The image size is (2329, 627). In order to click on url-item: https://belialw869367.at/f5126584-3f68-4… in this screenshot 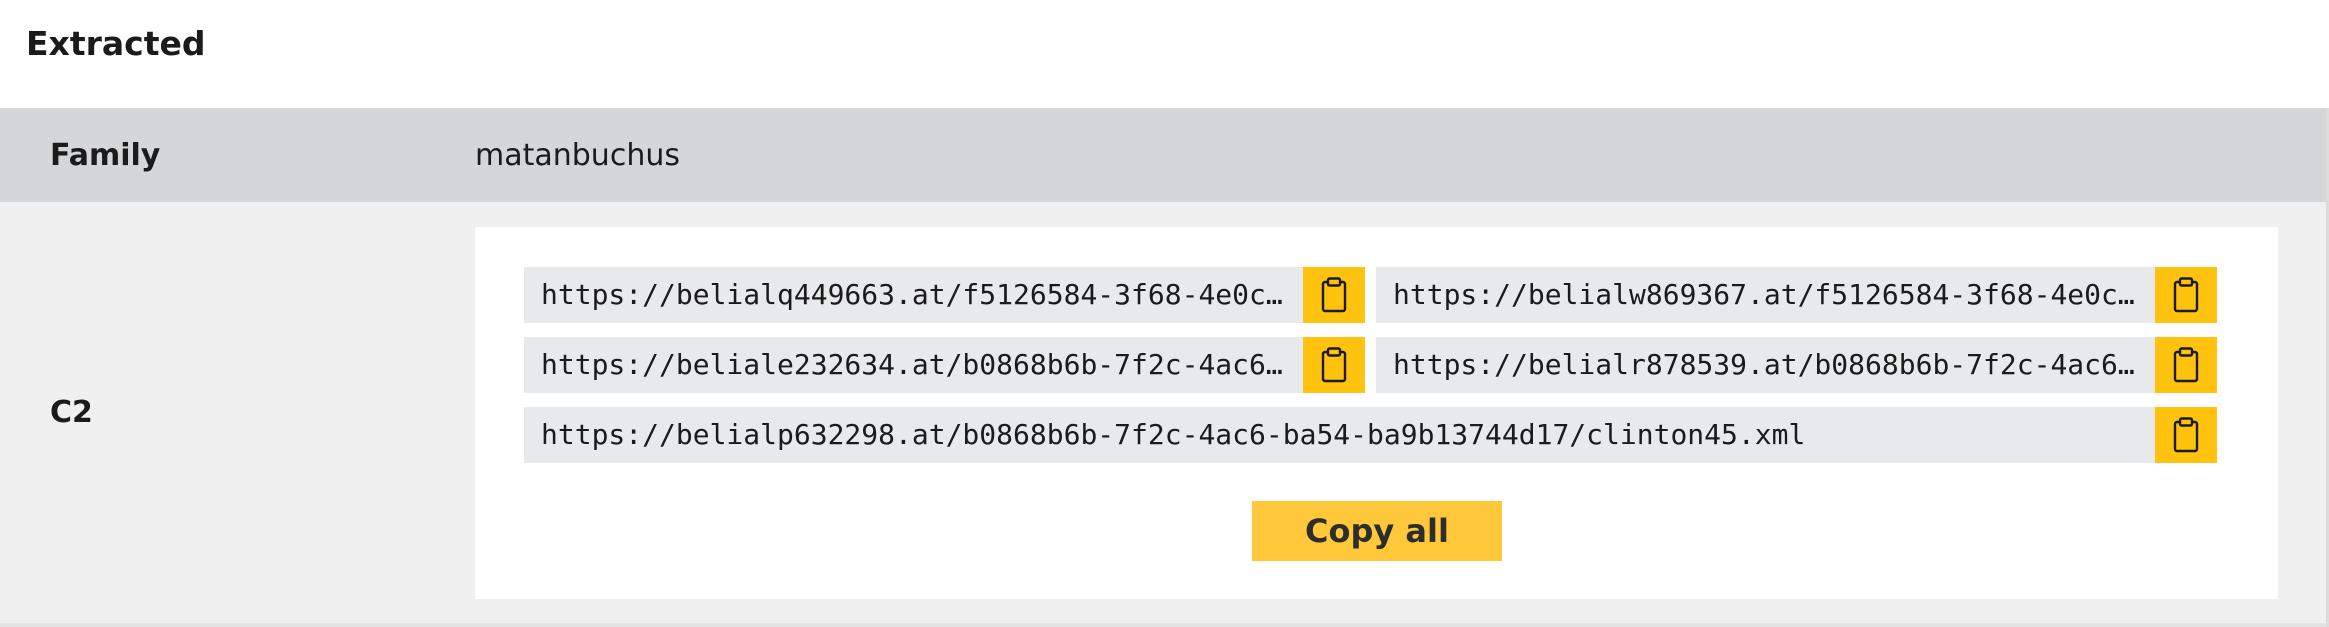, I will do `click(1796, 295)`.